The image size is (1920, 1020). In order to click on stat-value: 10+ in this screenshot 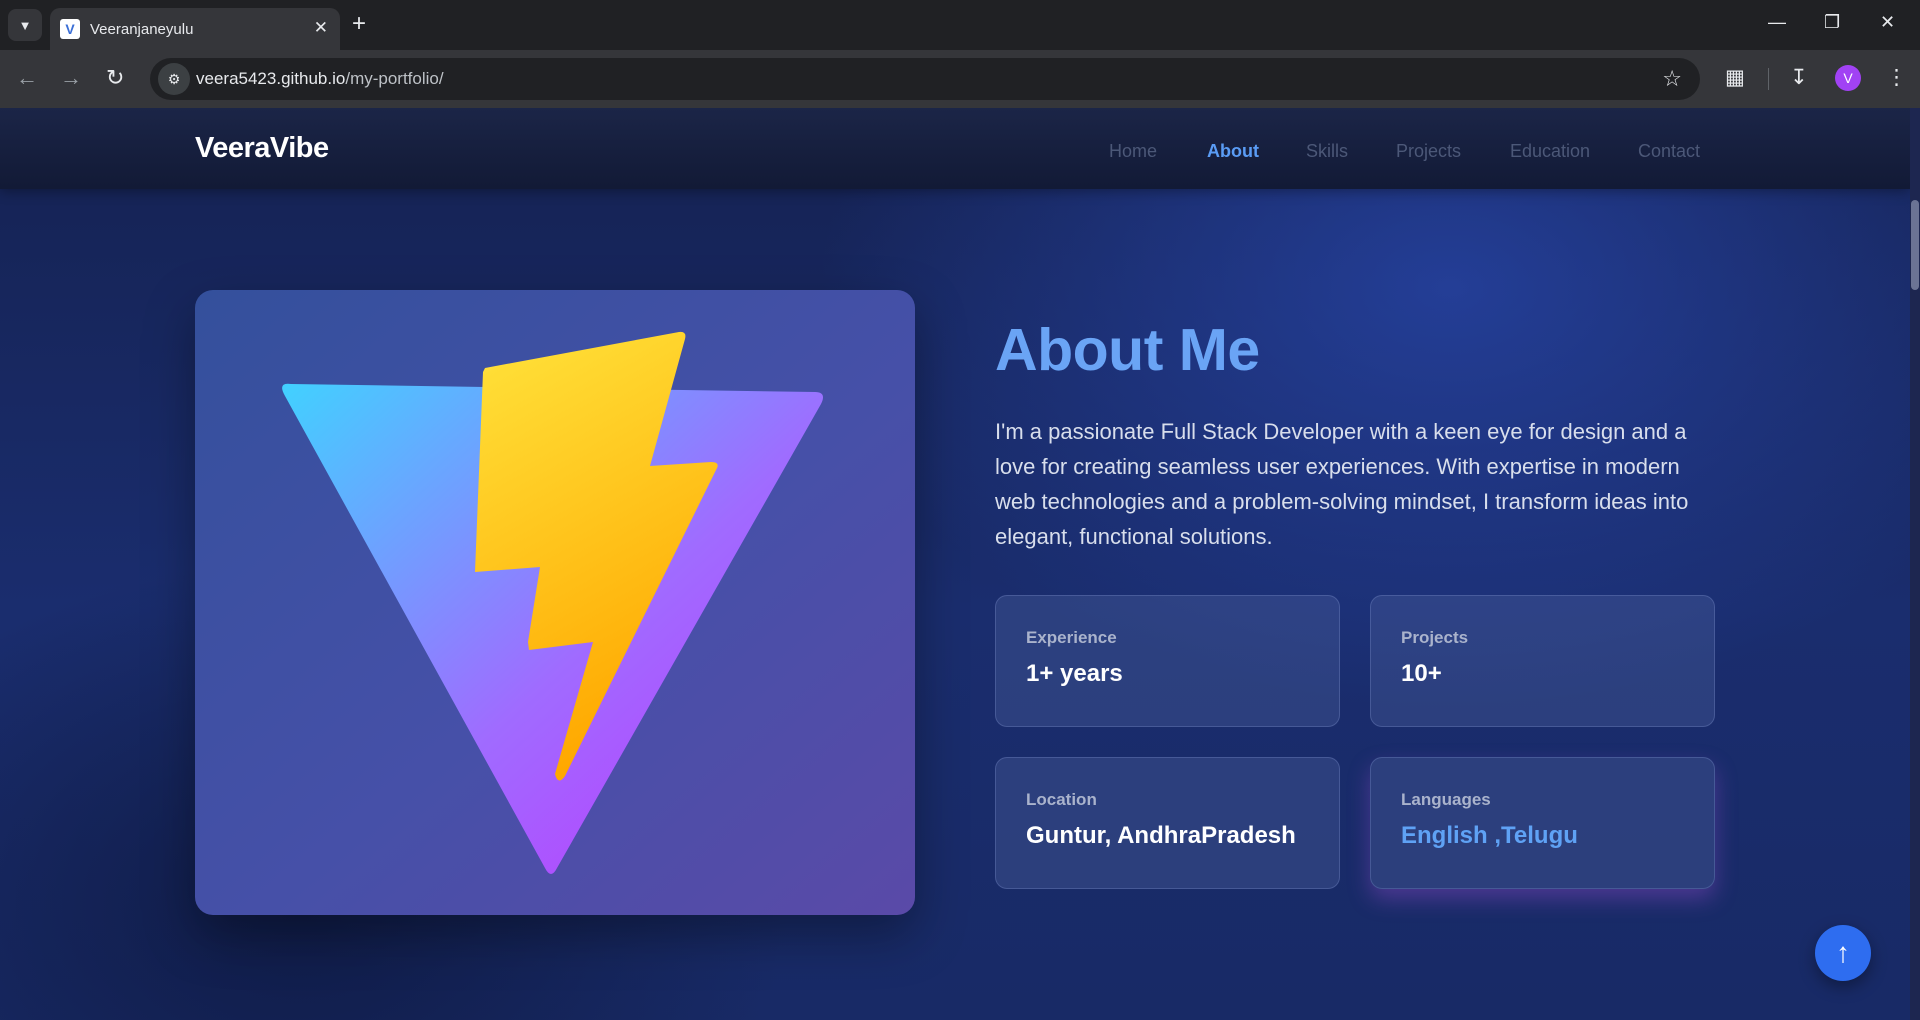, I will do `click(1421, 673)`.